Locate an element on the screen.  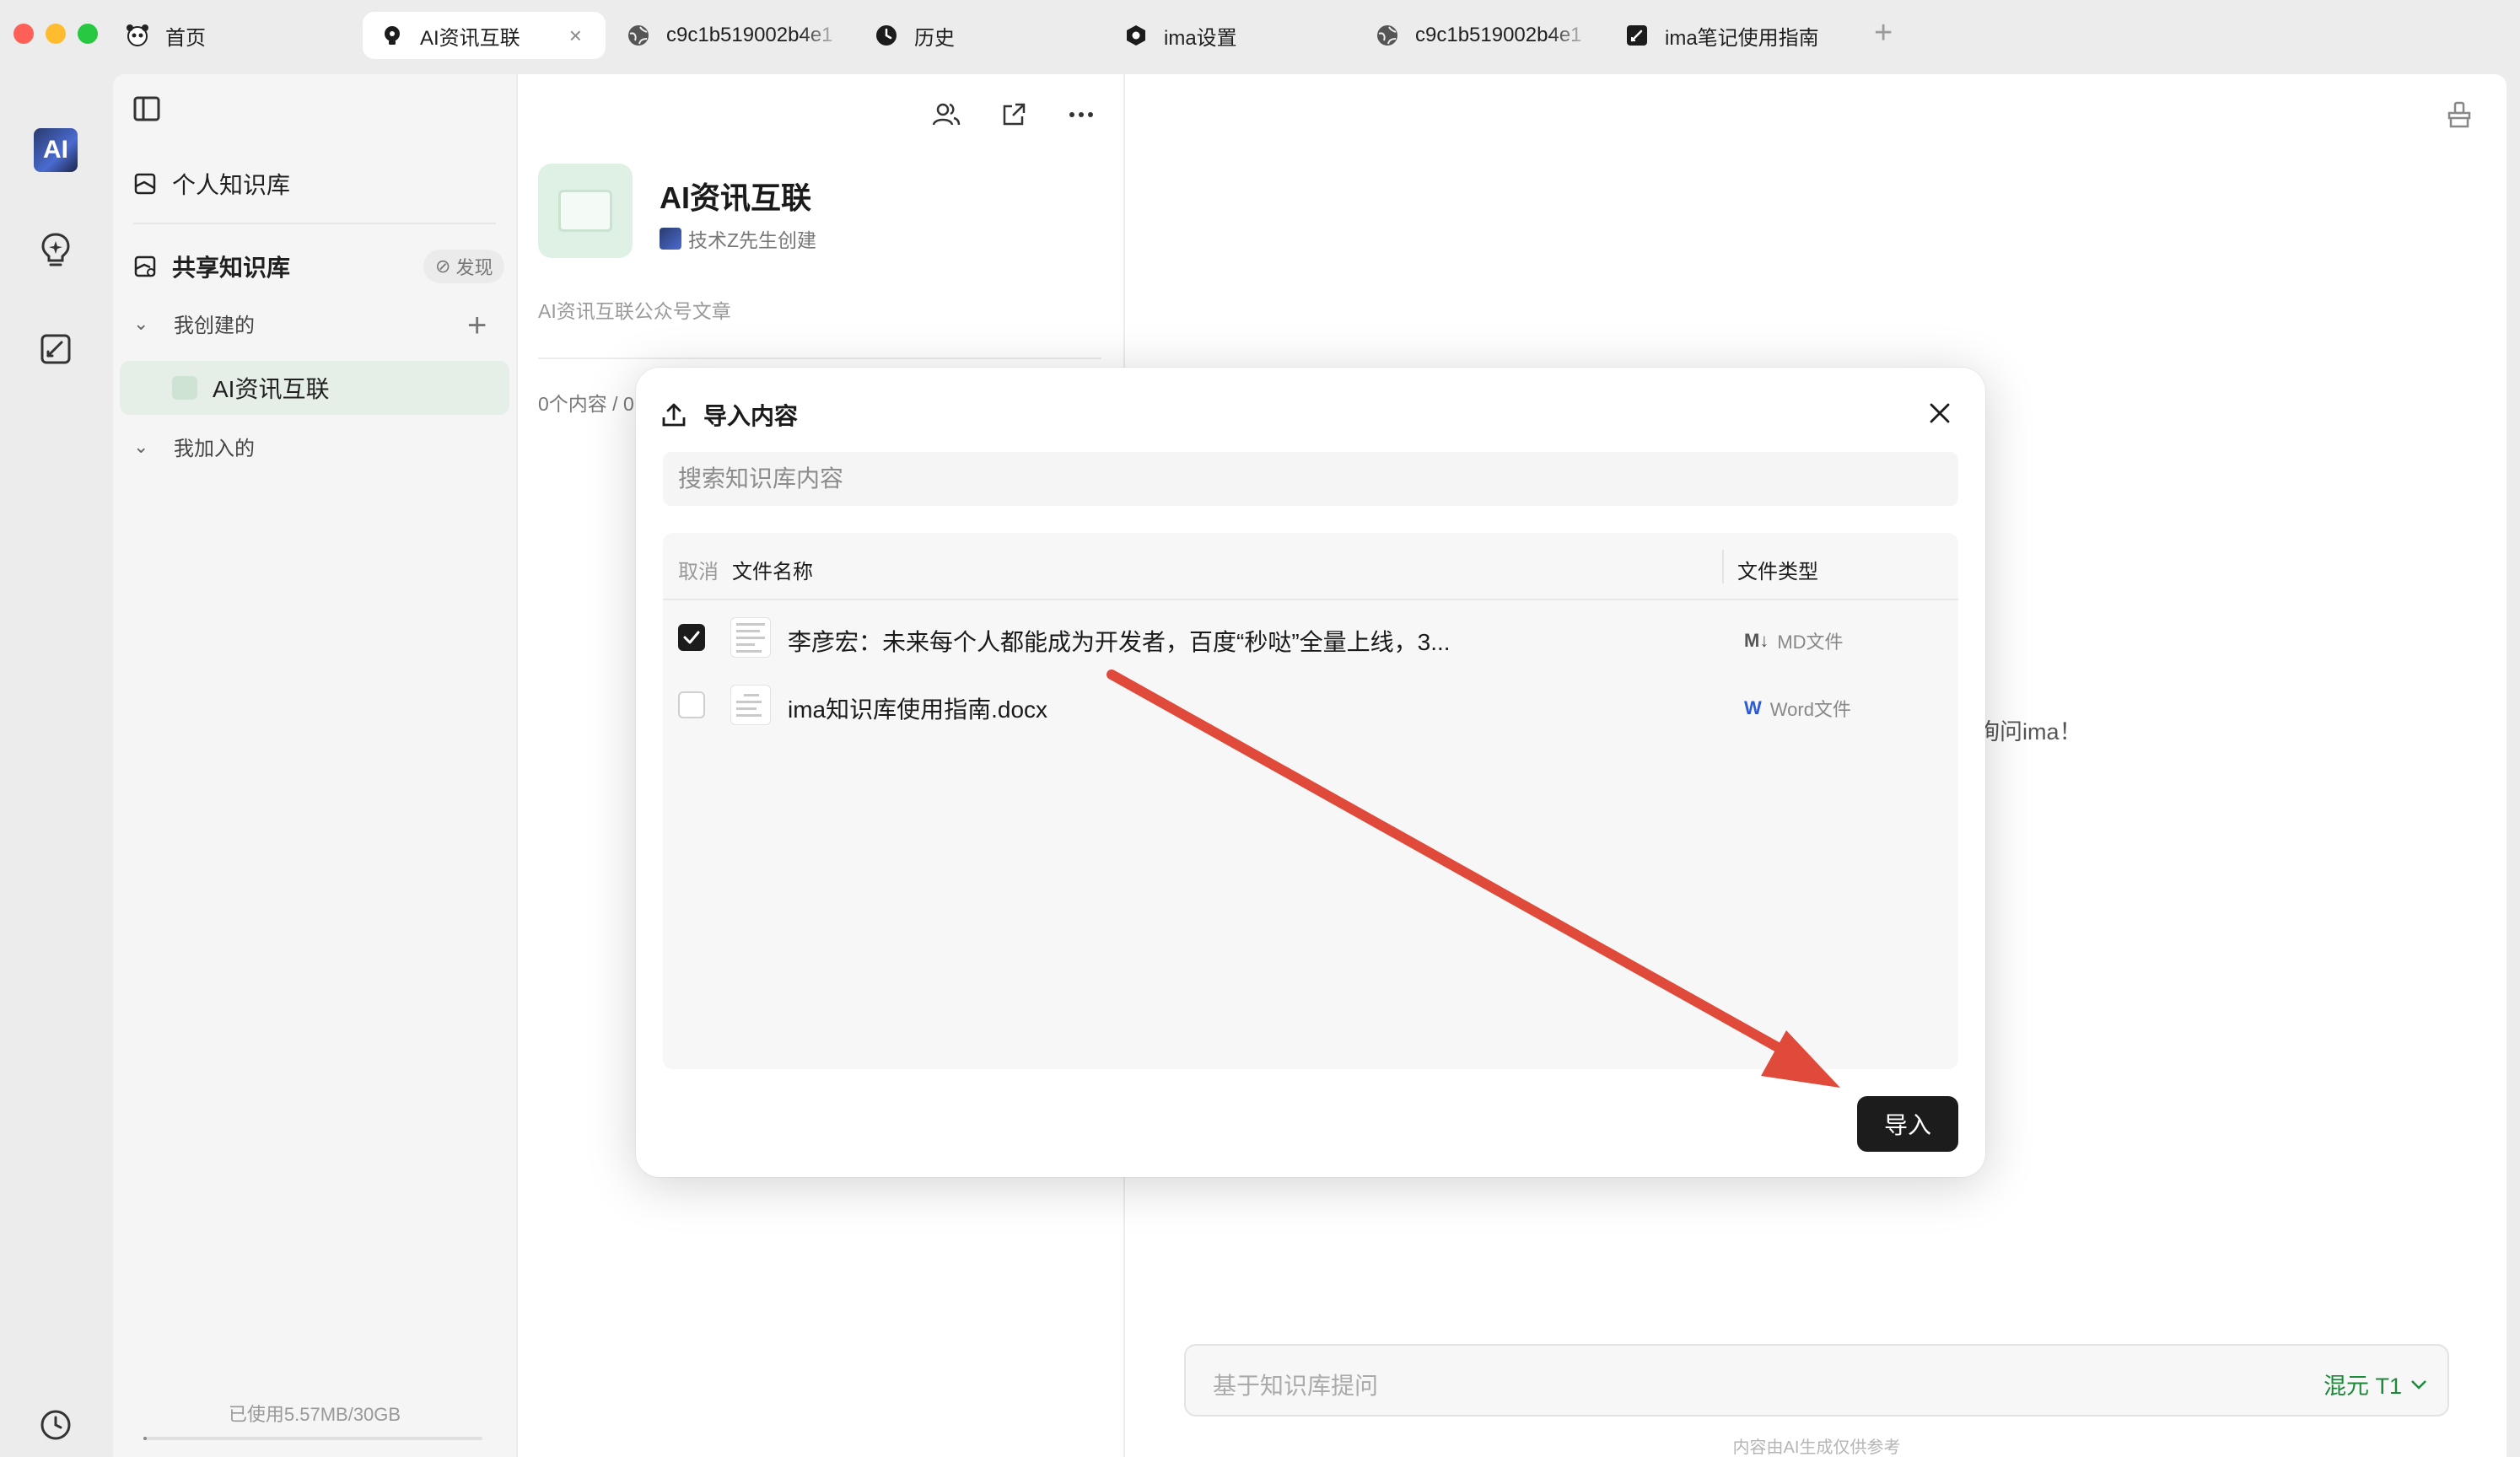
chat-question-input: 基于知识库提问 混元 T1 is located at coordinates (1816, 1380).